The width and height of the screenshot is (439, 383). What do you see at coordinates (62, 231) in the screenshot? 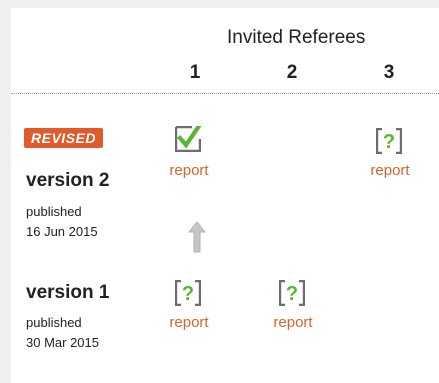
I see `version-2-date: 16 Jun 2015` at bounding box center [62, 231].